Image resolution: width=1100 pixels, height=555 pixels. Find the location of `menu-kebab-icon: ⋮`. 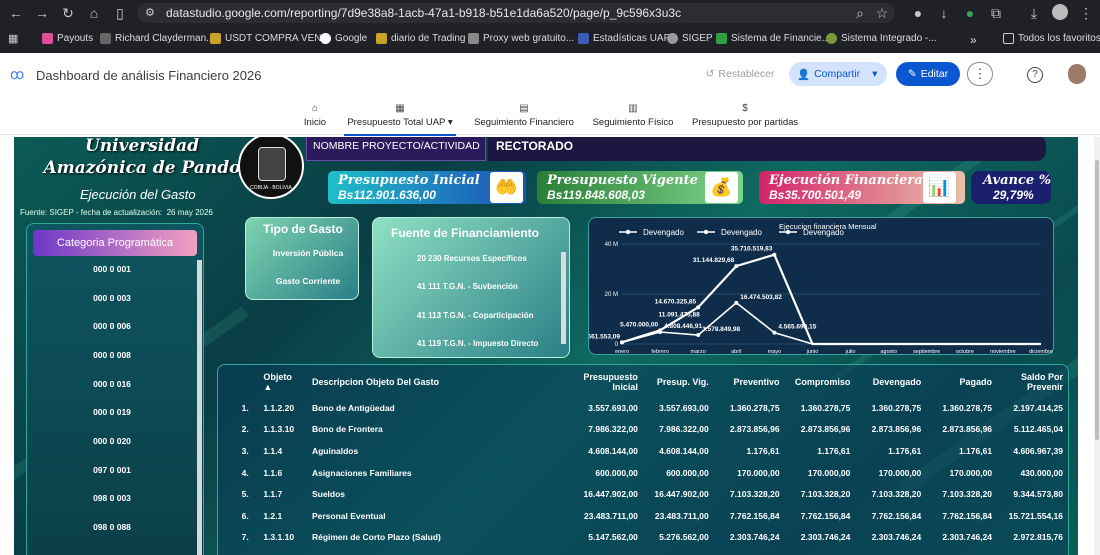

menu-kebab-icon: ⋮ is located at coordinates (1086, 13).